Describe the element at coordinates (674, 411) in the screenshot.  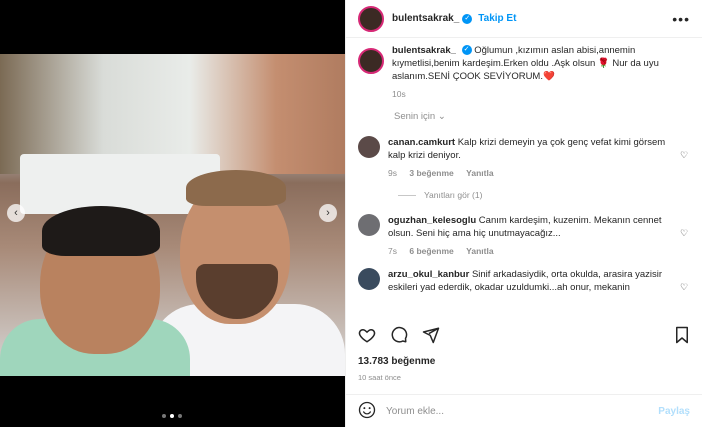
I see `post-comment-button: Paylaş` at that location.